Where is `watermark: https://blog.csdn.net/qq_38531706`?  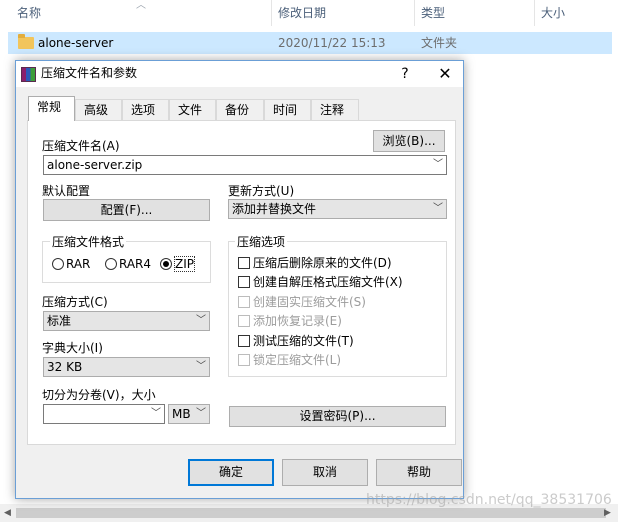
watermark: https://blog.csdn.net/qq_38531706 is located at coordinates (489, 500).